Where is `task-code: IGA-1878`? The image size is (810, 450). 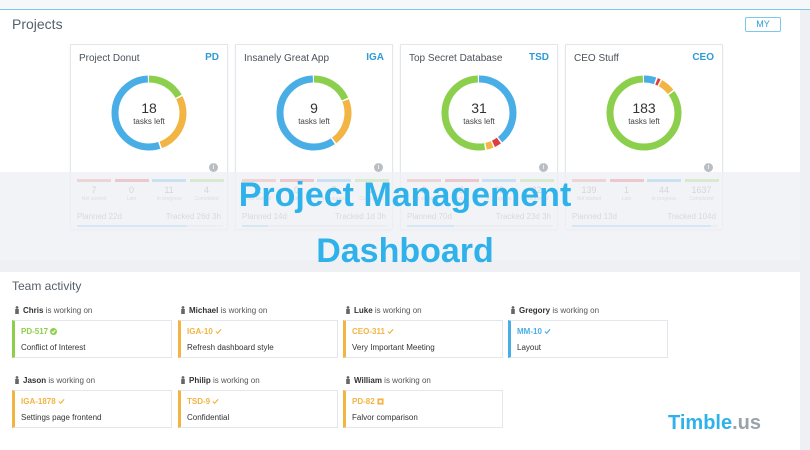
task-code: IGA-1878 is located at coordinates (43, 401).